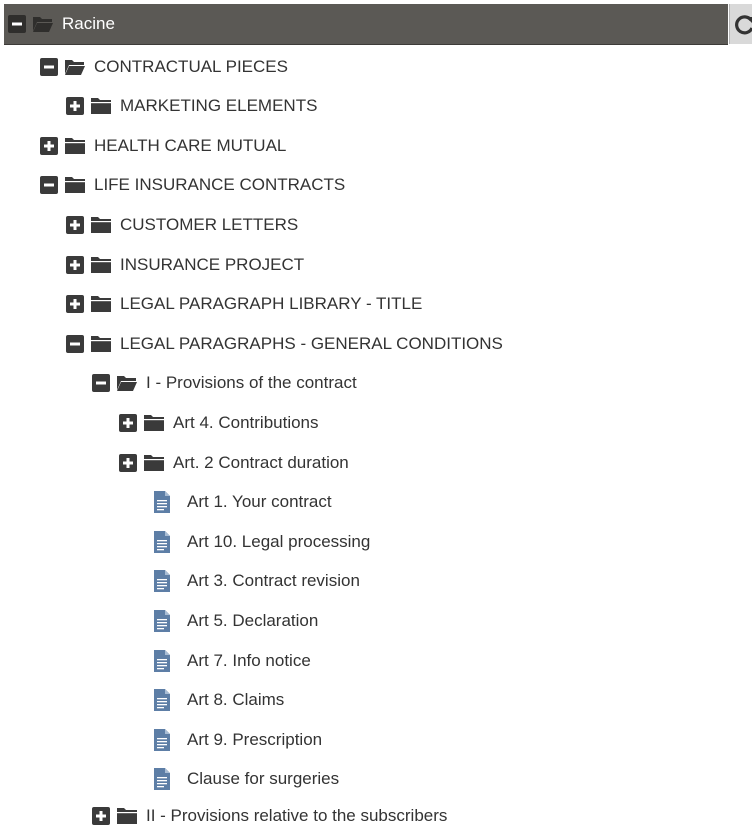 Image resolution: width=752 pixels, height=832 pixels. I want to click on tree-node: HEALTH CARE MUTUAL, so click(163, 146).